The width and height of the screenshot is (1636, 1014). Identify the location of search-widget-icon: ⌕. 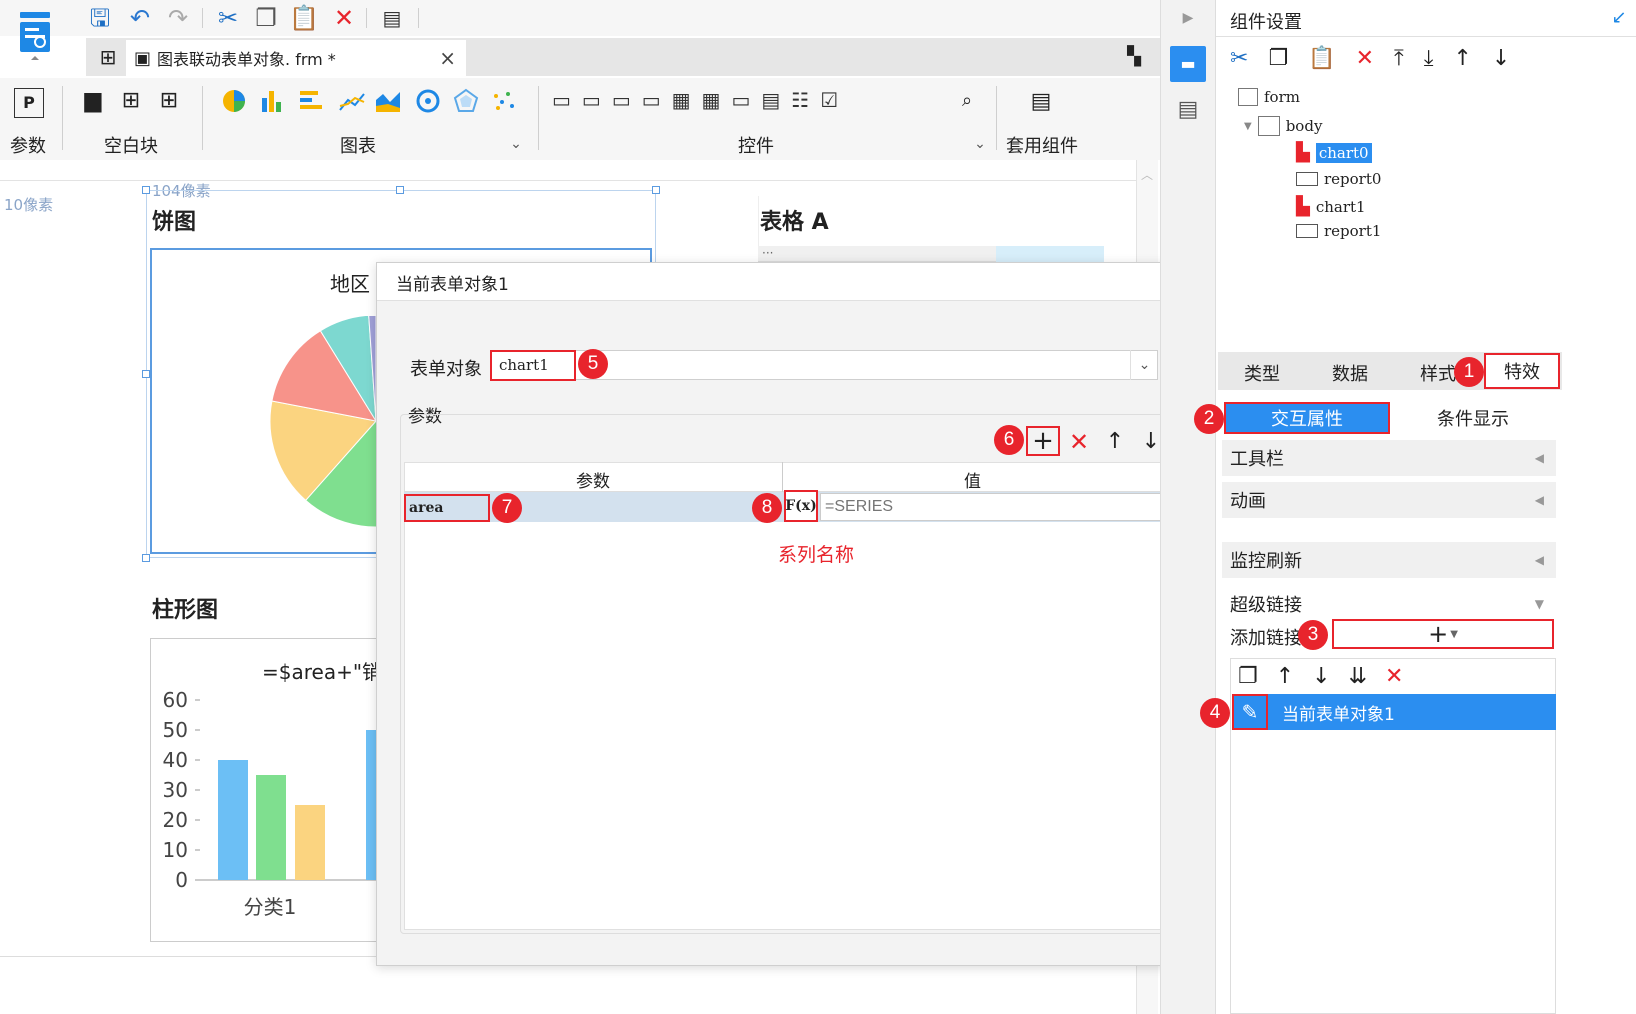
(967, 101).